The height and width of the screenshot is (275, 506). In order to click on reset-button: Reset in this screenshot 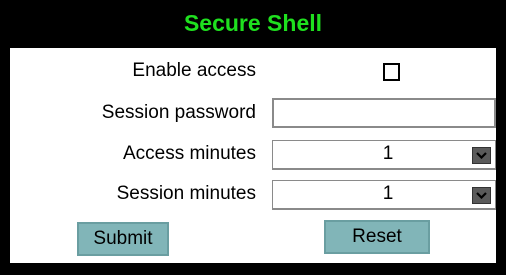, I will do `click(377, 237)`.